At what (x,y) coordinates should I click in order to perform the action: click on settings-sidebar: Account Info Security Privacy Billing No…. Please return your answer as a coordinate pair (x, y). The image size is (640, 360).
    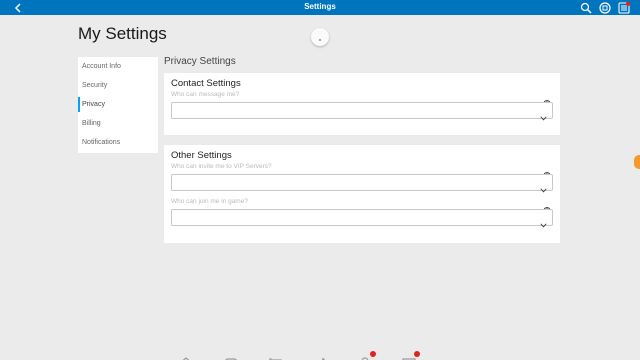
    Looking at the image, I should click on (118, 105).